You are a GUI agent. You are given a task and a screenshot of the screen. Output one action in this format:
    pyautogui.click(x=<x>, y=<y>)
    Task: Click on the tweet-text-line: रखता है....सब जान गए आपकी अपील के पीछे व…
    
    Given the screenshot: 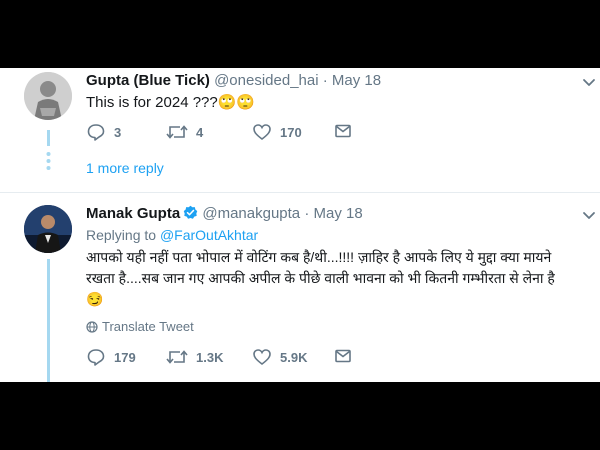 What is the action you would take?
    pyautogui.click(x=320, y=278)
    